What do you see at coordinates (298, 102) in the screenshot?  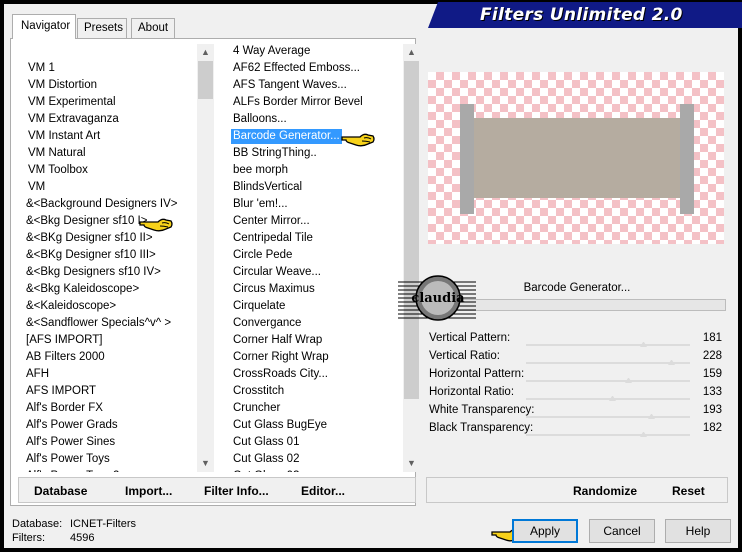 I see `filter-item: ALFs Border Mirror Bevel` at bounding box center [298, 102].